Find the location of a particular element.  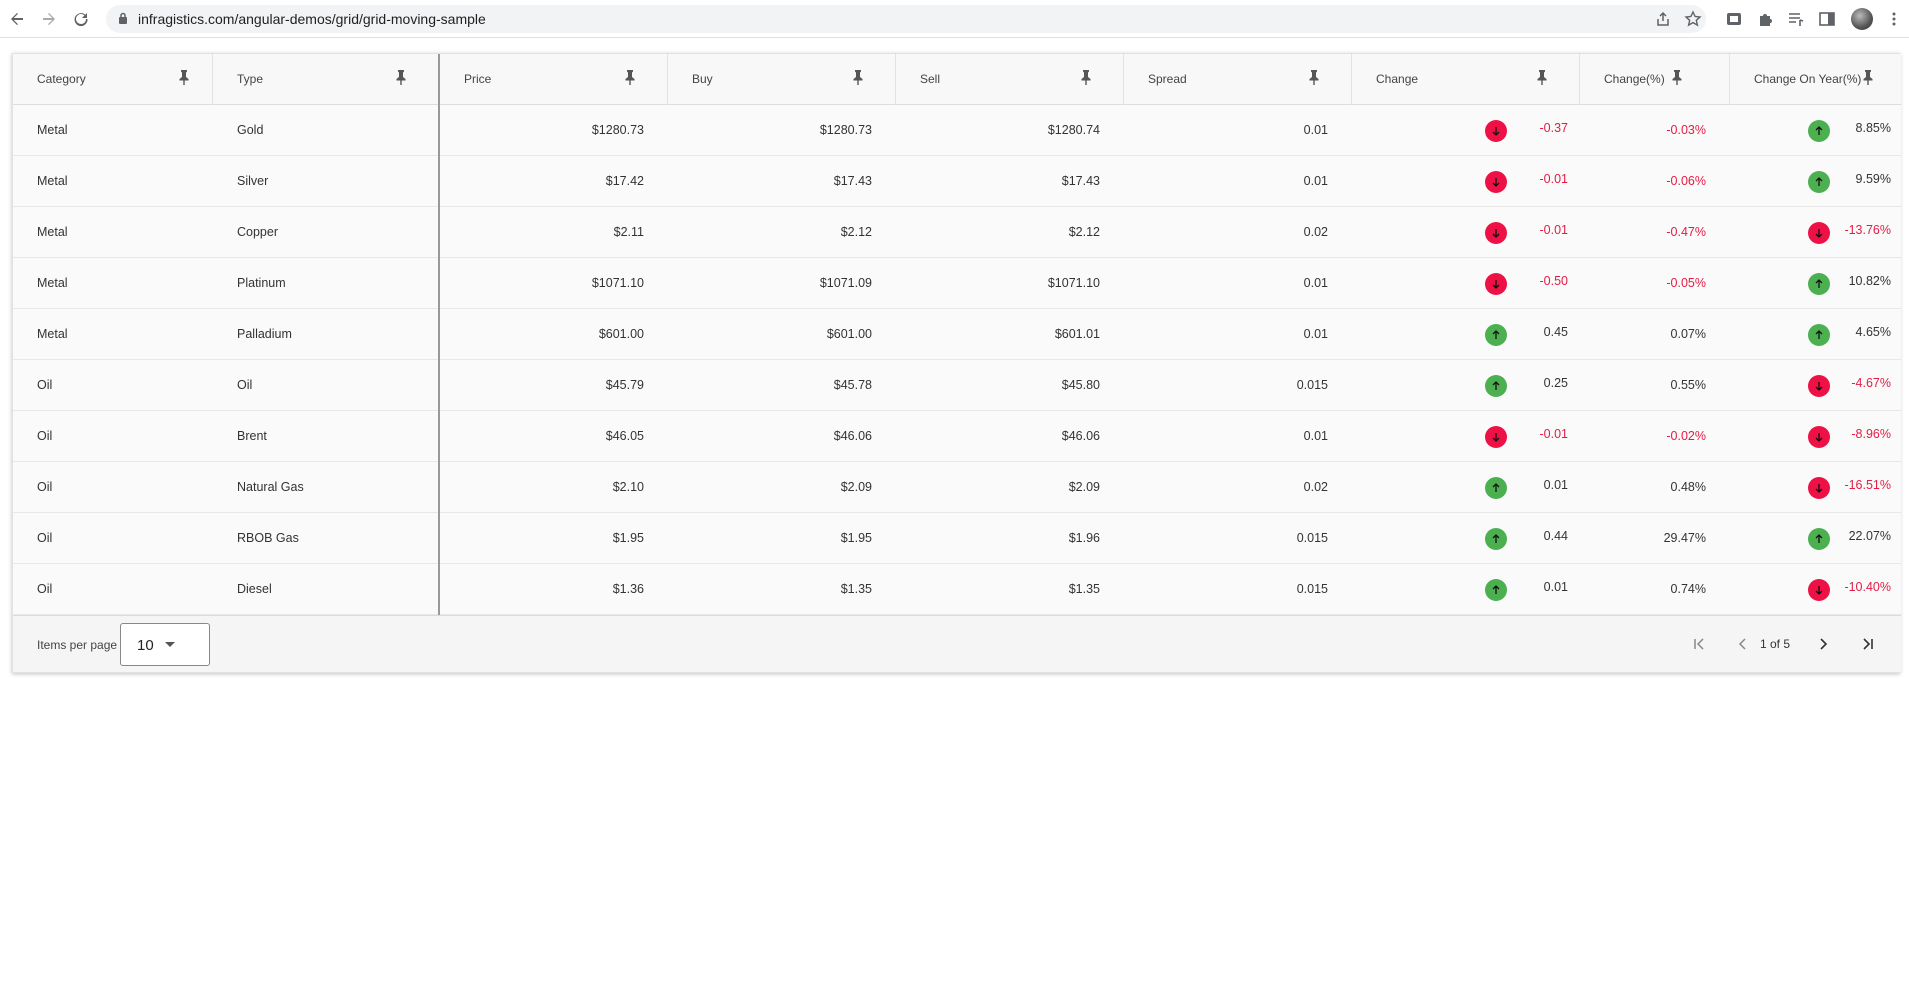

cell-buy: $46.06 is located at coordinates (852, 436).